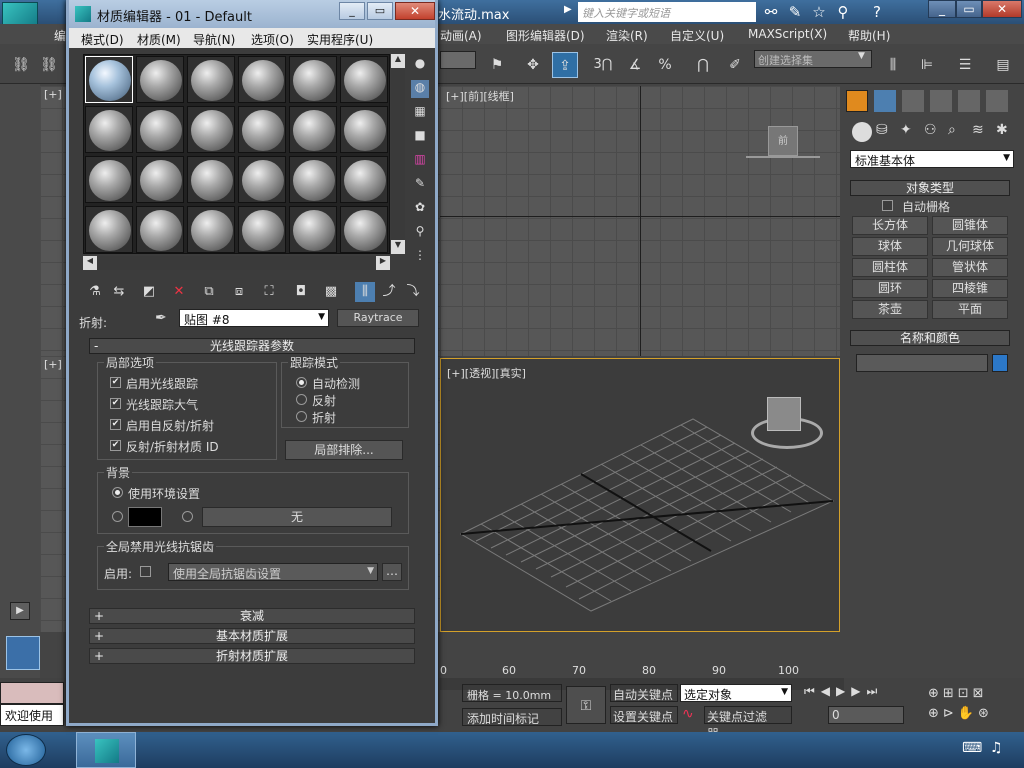  What do you see at coordinates (340, 39) in the screenshot?
I see `menu-utilities: 实用程序(U)` at bounding box center [340, 39].